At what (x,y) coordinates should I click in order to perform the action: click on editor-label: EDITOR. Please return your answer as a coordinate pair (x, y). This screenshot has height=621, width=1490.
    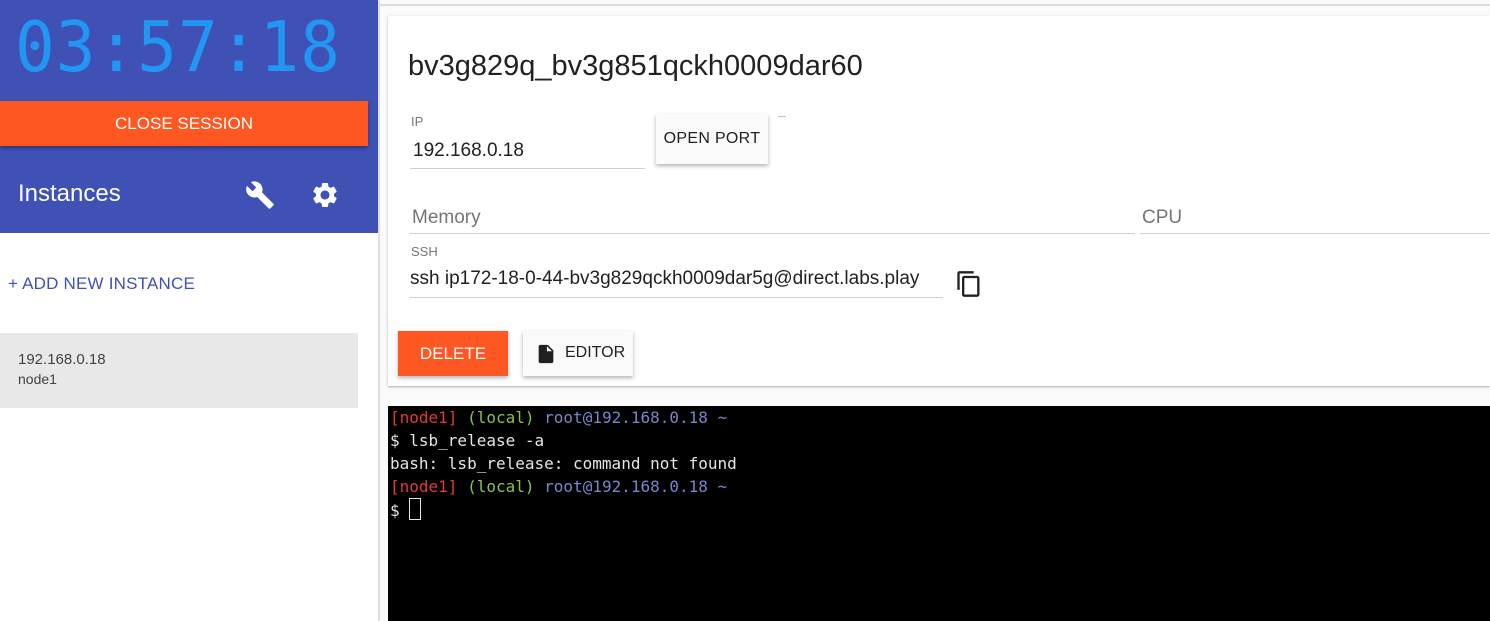
    Looking at the image, I should click on (595, 352).